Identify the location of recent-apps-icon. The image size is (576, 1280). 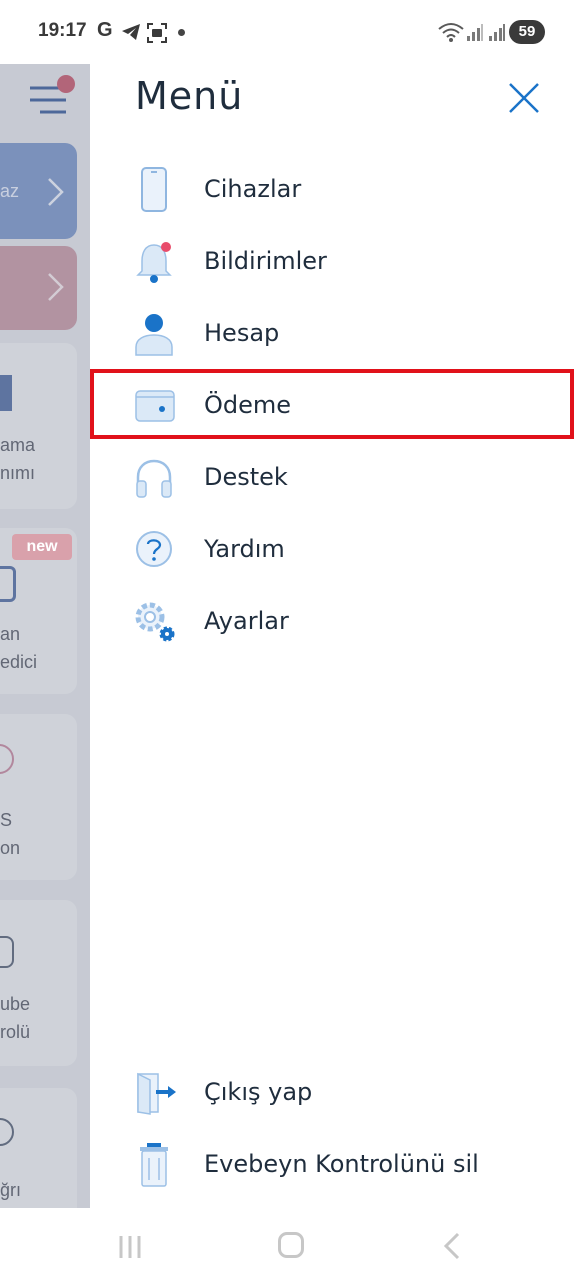
(131, 1247).